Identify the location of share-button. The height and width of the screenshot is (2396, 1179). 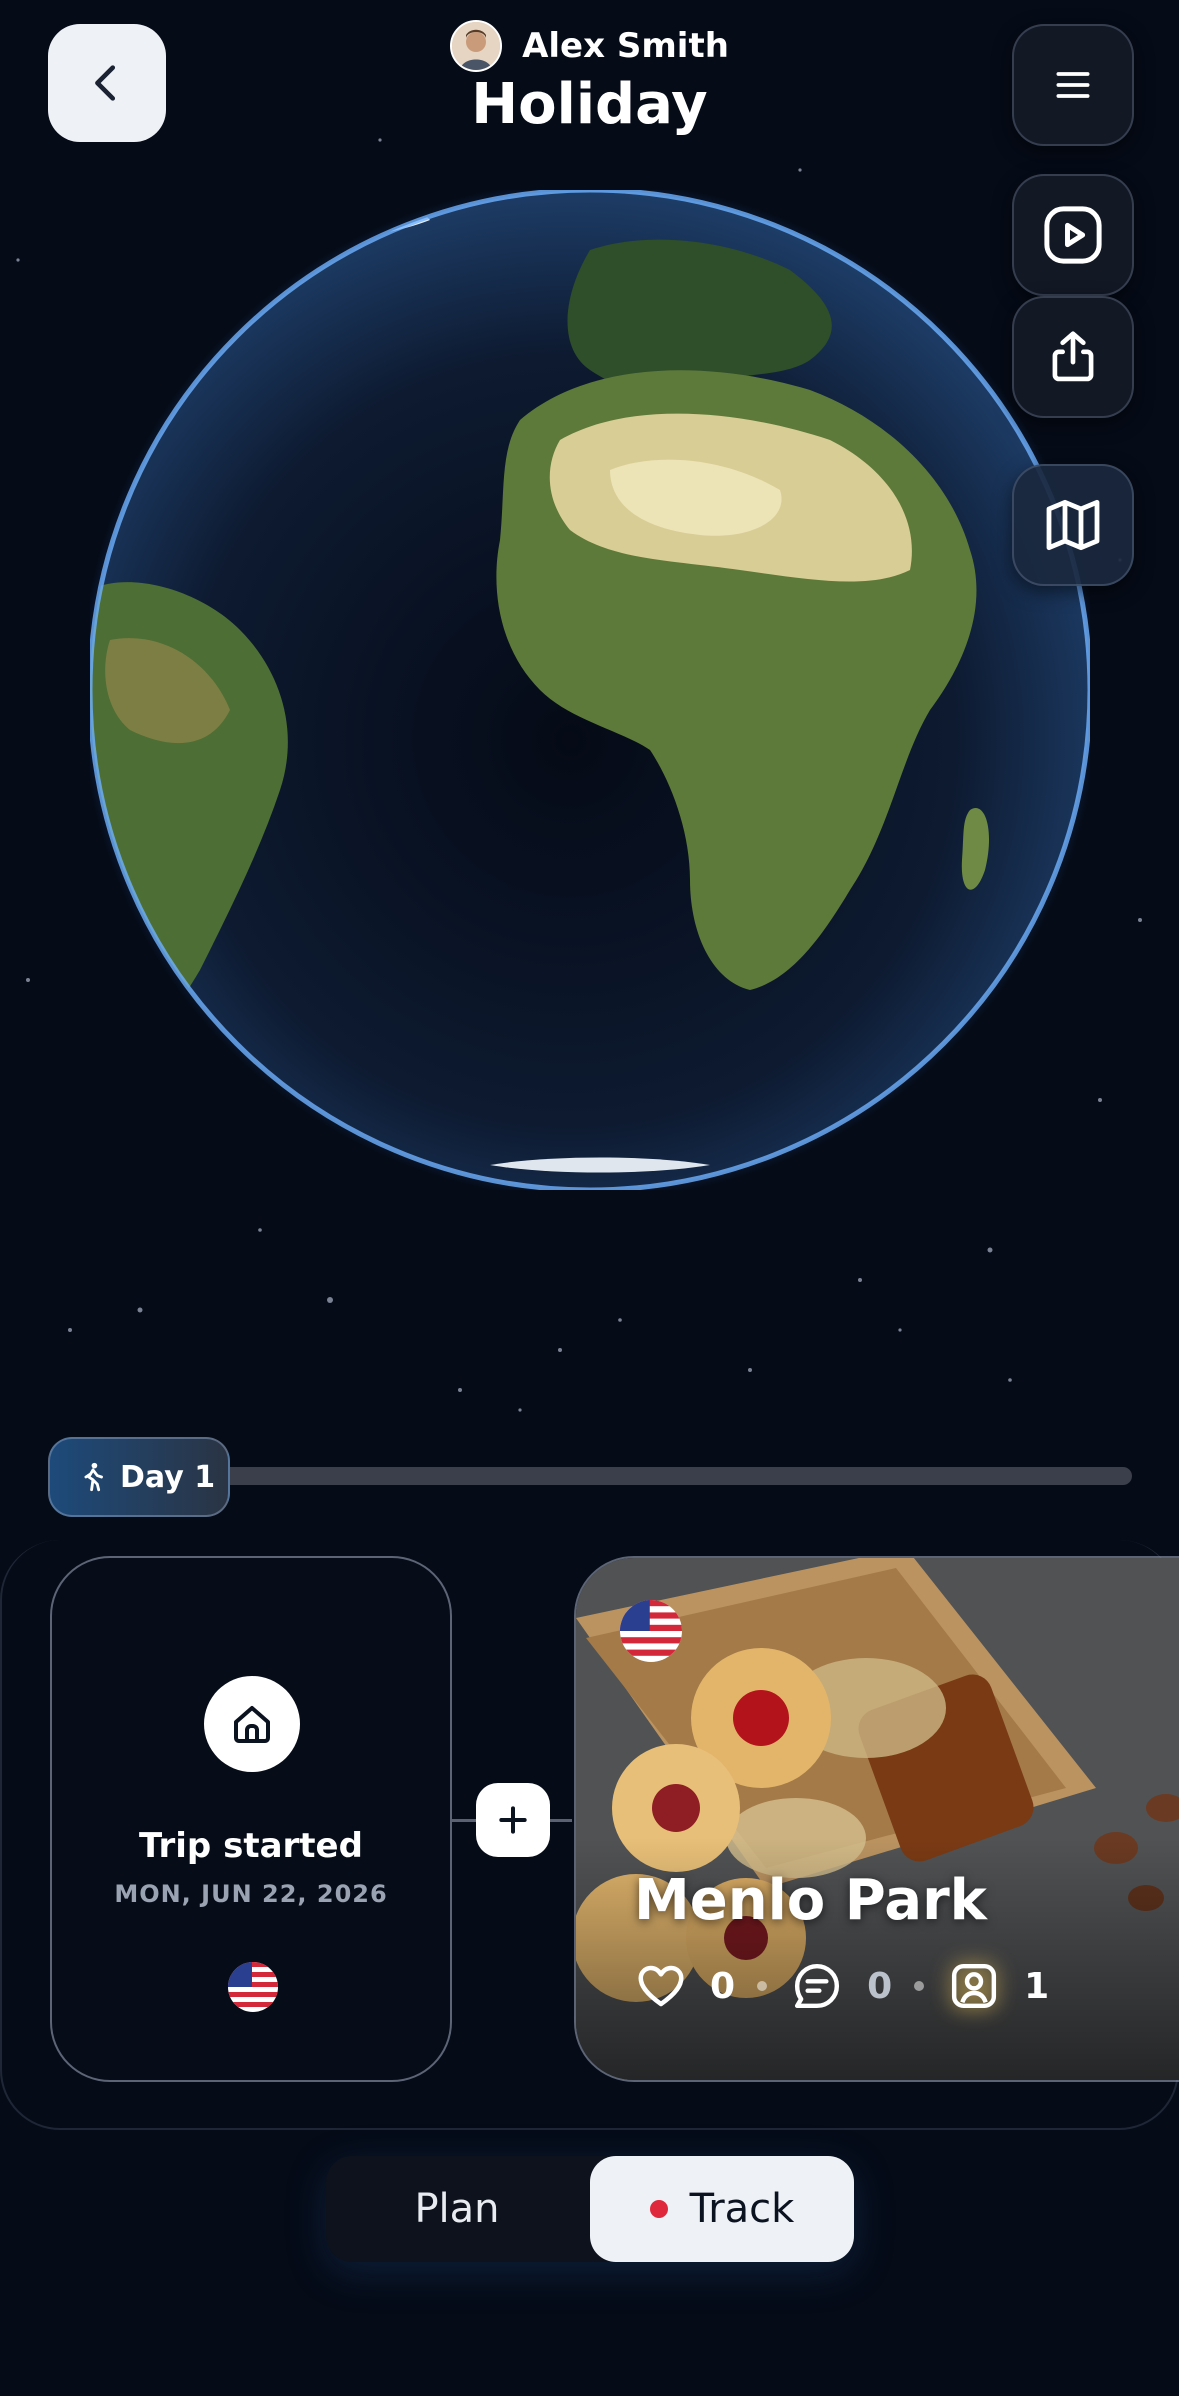
(1073, 357).